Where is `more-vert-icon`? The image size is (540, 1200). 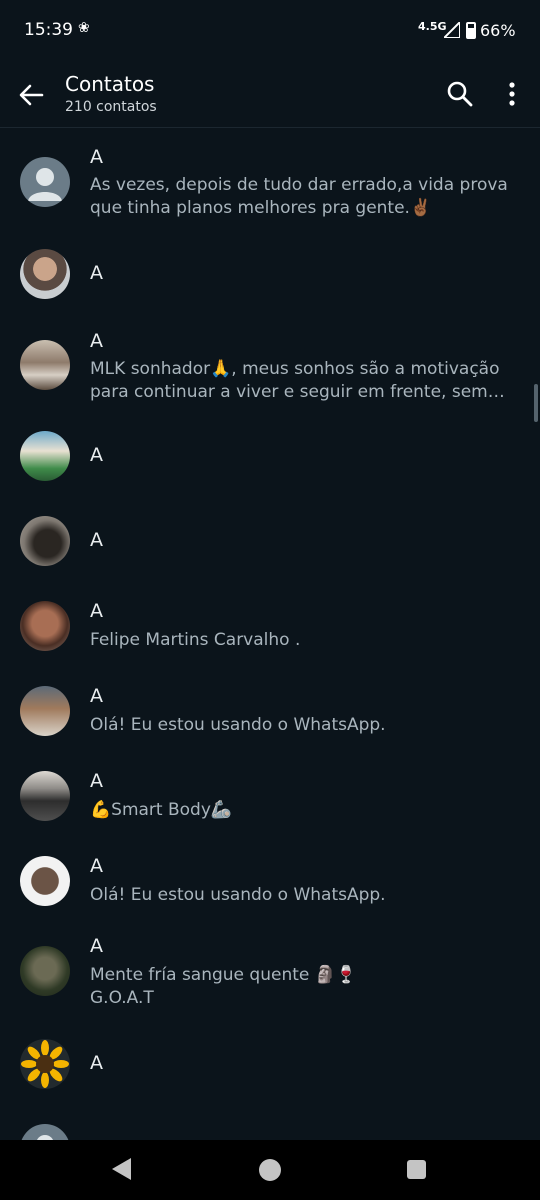 more-vert-icon is located at coordinates (512, 94).